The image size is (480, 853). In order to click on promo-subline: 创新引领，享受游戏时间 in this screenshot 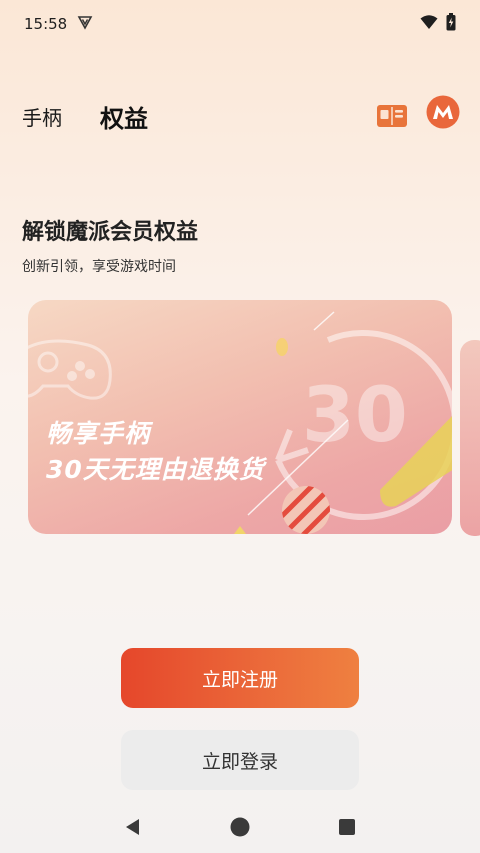, I will do `click(99, 267)`.